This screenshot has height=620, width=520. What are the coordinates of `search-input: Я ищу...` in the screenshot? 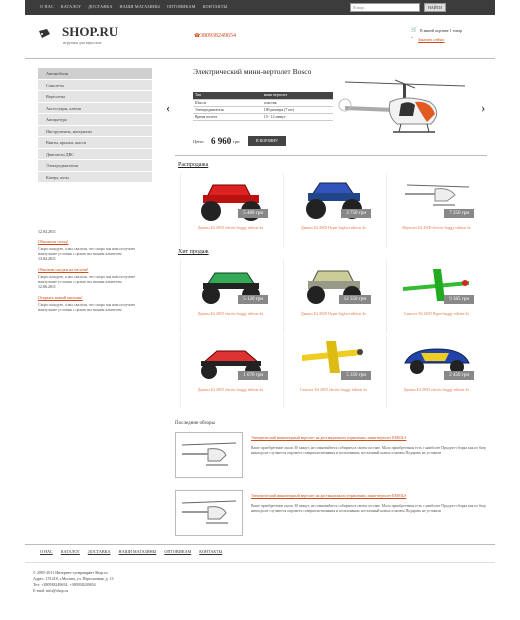 It's located at (385, 7).